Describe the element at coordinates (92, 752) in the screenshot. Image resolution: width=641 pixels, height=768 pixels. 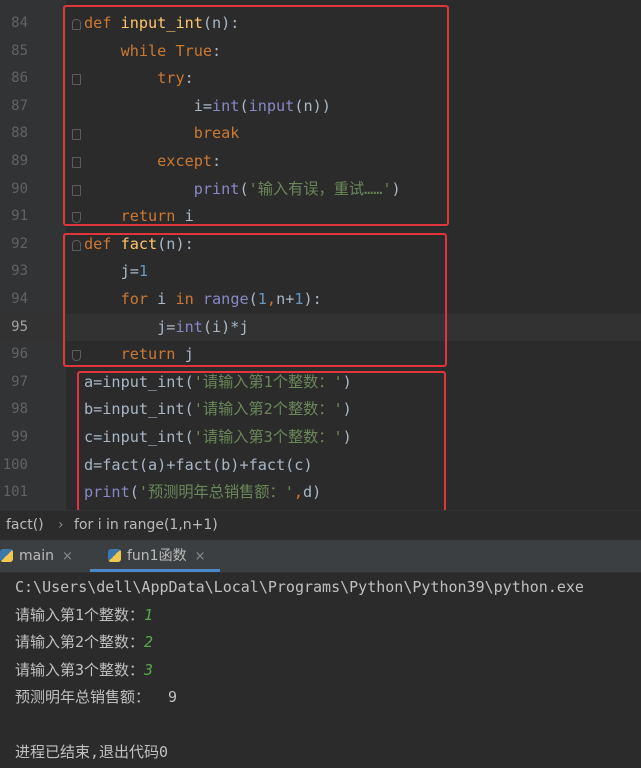
I see `console-exit: 进程已结束,退出代码0` at that location.